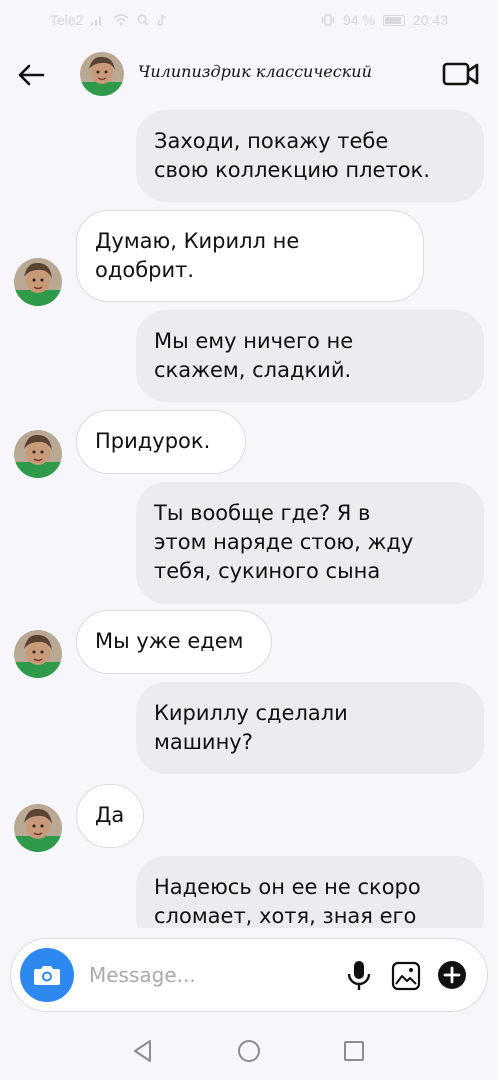 The image size is (498, 1080). Describe the element at coordinates (209, 975) in the screenshot. I see `message-input` at that location.